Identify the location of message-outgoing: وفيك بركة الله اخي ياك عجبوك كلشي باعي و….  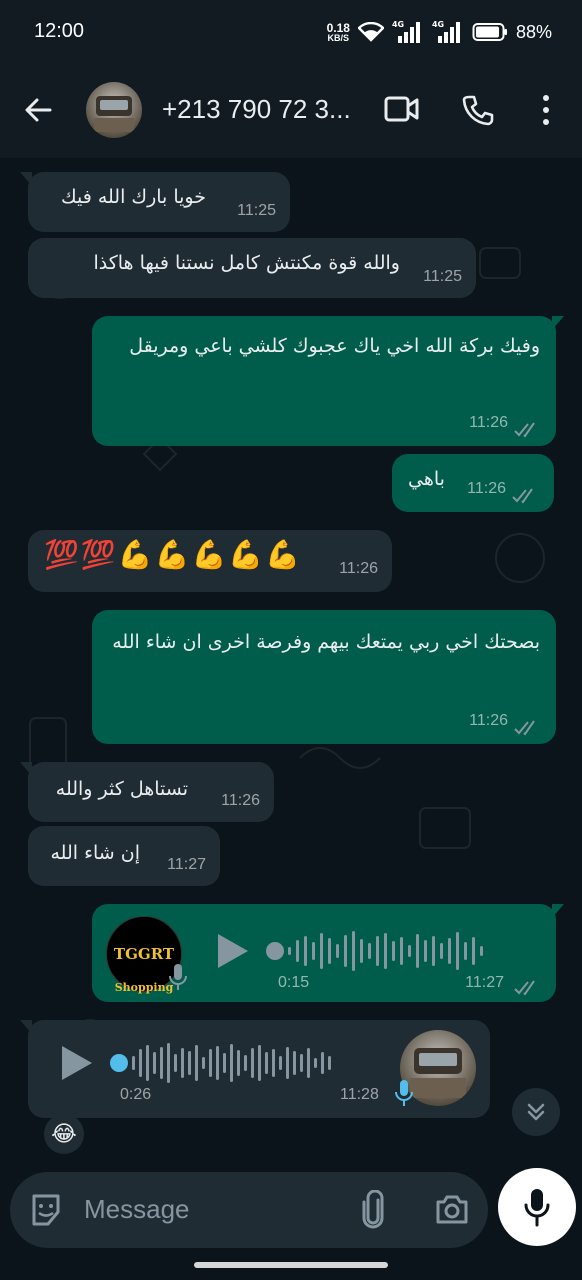
(328, 381).